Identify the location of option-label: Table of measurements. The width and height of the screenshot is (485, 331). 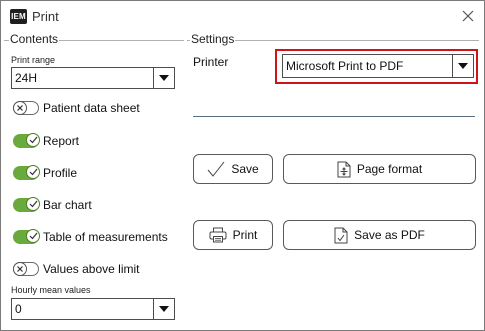
(105, 237).